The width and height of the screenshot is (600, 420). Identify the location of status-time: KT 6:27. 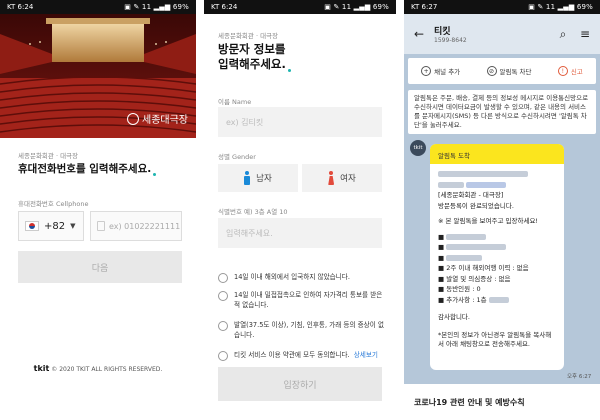
(424, 7).